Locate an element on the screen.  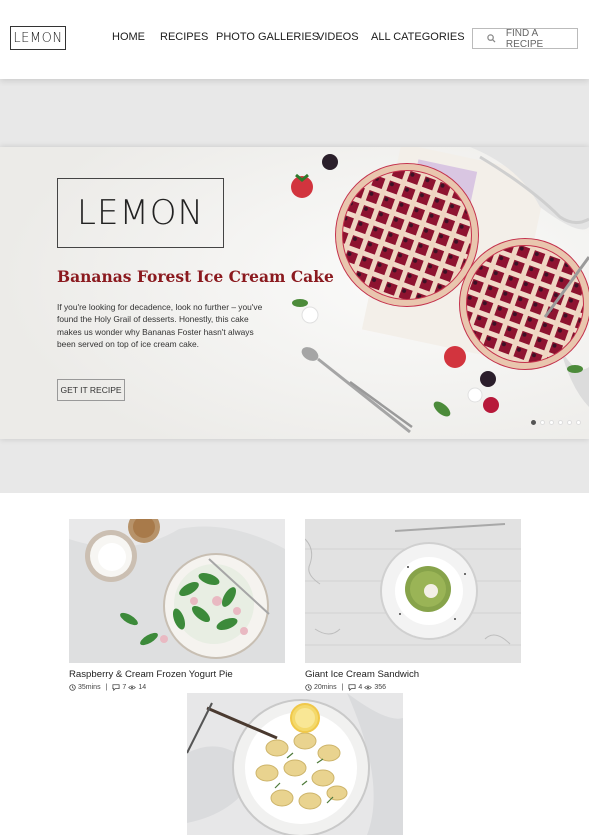
nav-all-categories: ALL CATEGORIES is located at coordinates (418, 37).